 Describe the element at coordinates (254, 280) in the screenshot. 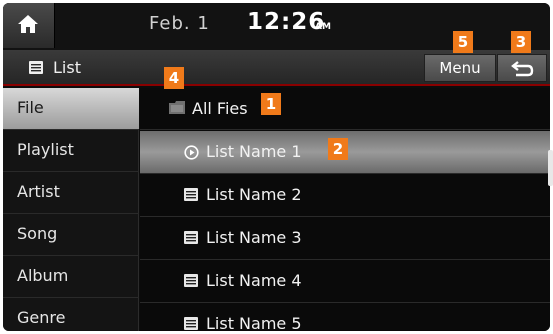

I see `list-item-label: List Name 4` at that location.